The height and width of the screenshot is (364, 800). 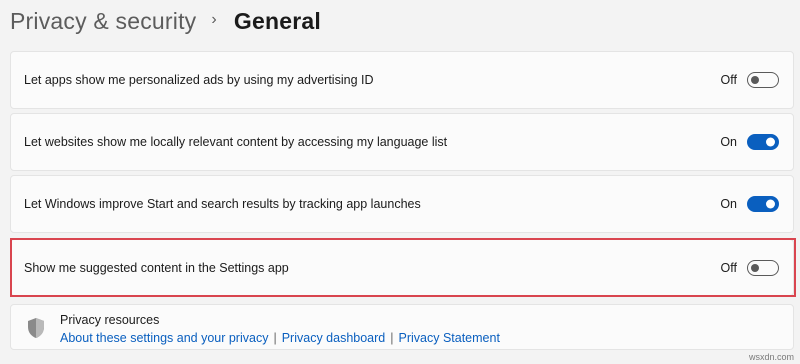 I want to click on shield-icon, so click(x=36, y=328).